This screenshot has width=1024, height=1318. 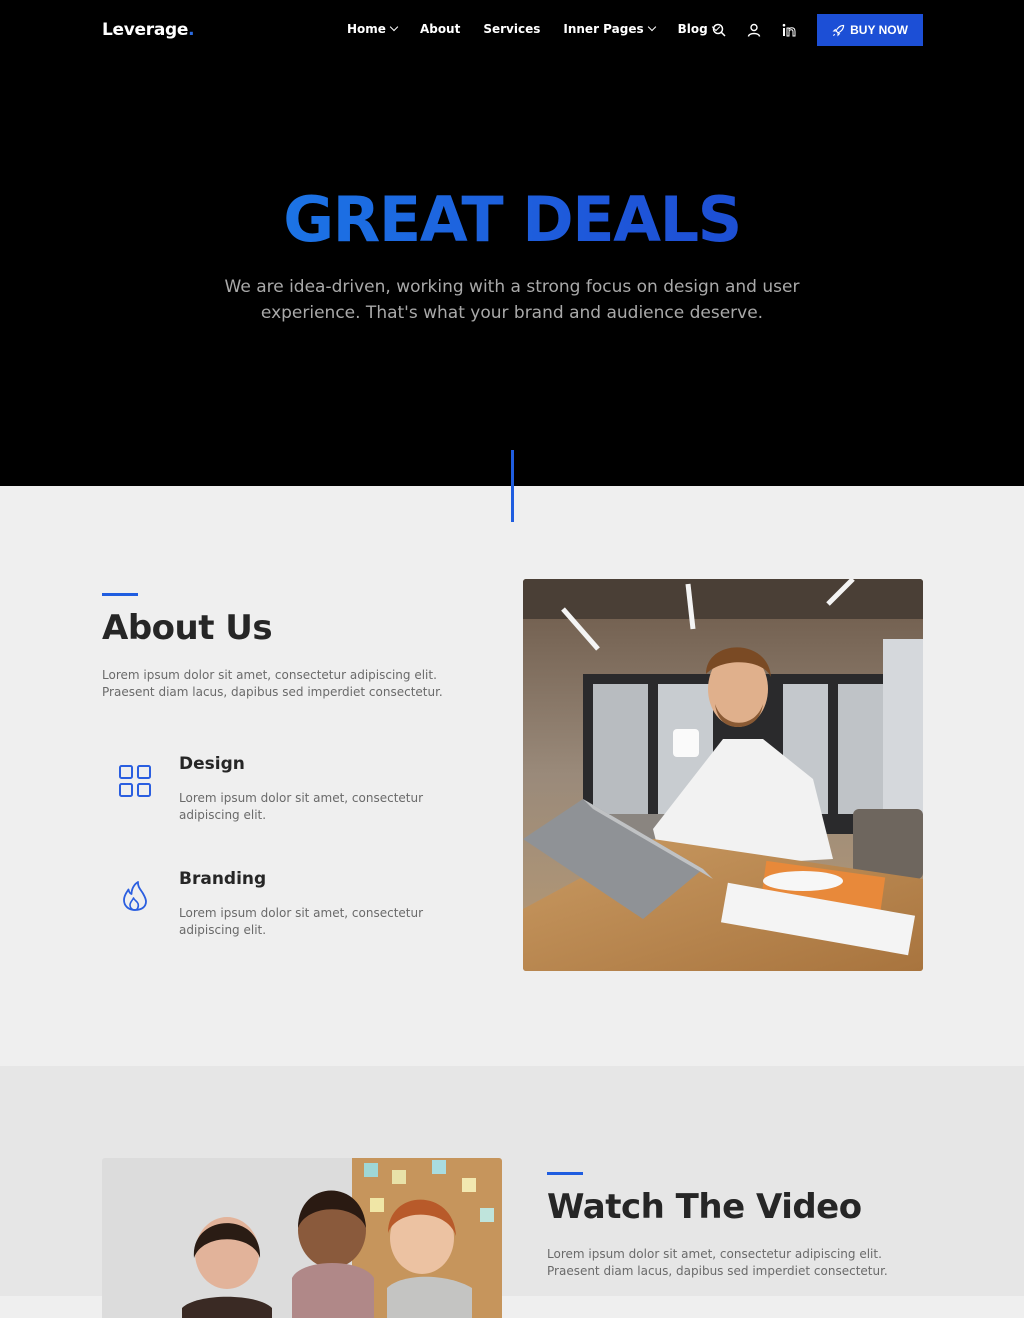 What do you see at coordinates (302, 1238) in the screenshot?
I see `video-thumbnail` at bounding box center [302, 1238].